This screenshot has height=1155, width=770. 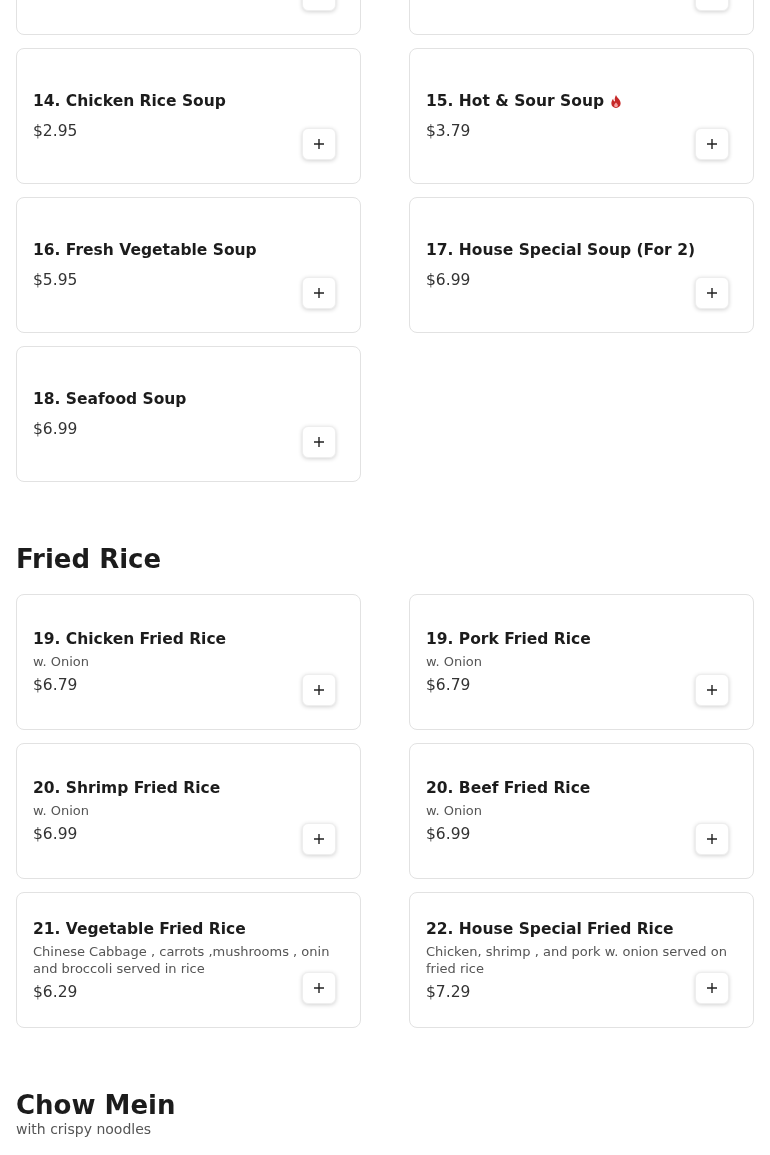 I want to click on dish-description: Chinese Cabbage , carrots ,mushrooms , onin and broccoli served in rice, so click(x=182, y=959).